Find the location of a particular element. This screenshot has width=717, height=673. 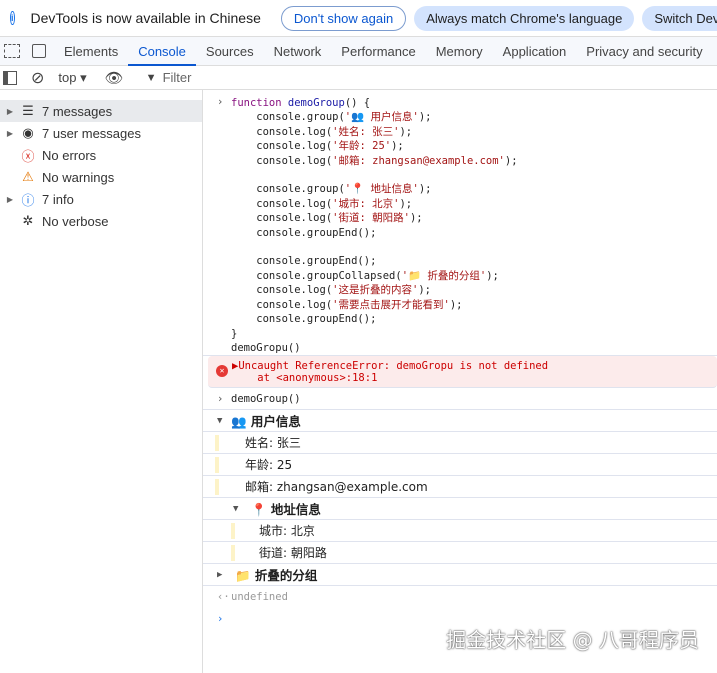

log-entry: 街道: 朝阳路 is located at coordinates (460, 553).